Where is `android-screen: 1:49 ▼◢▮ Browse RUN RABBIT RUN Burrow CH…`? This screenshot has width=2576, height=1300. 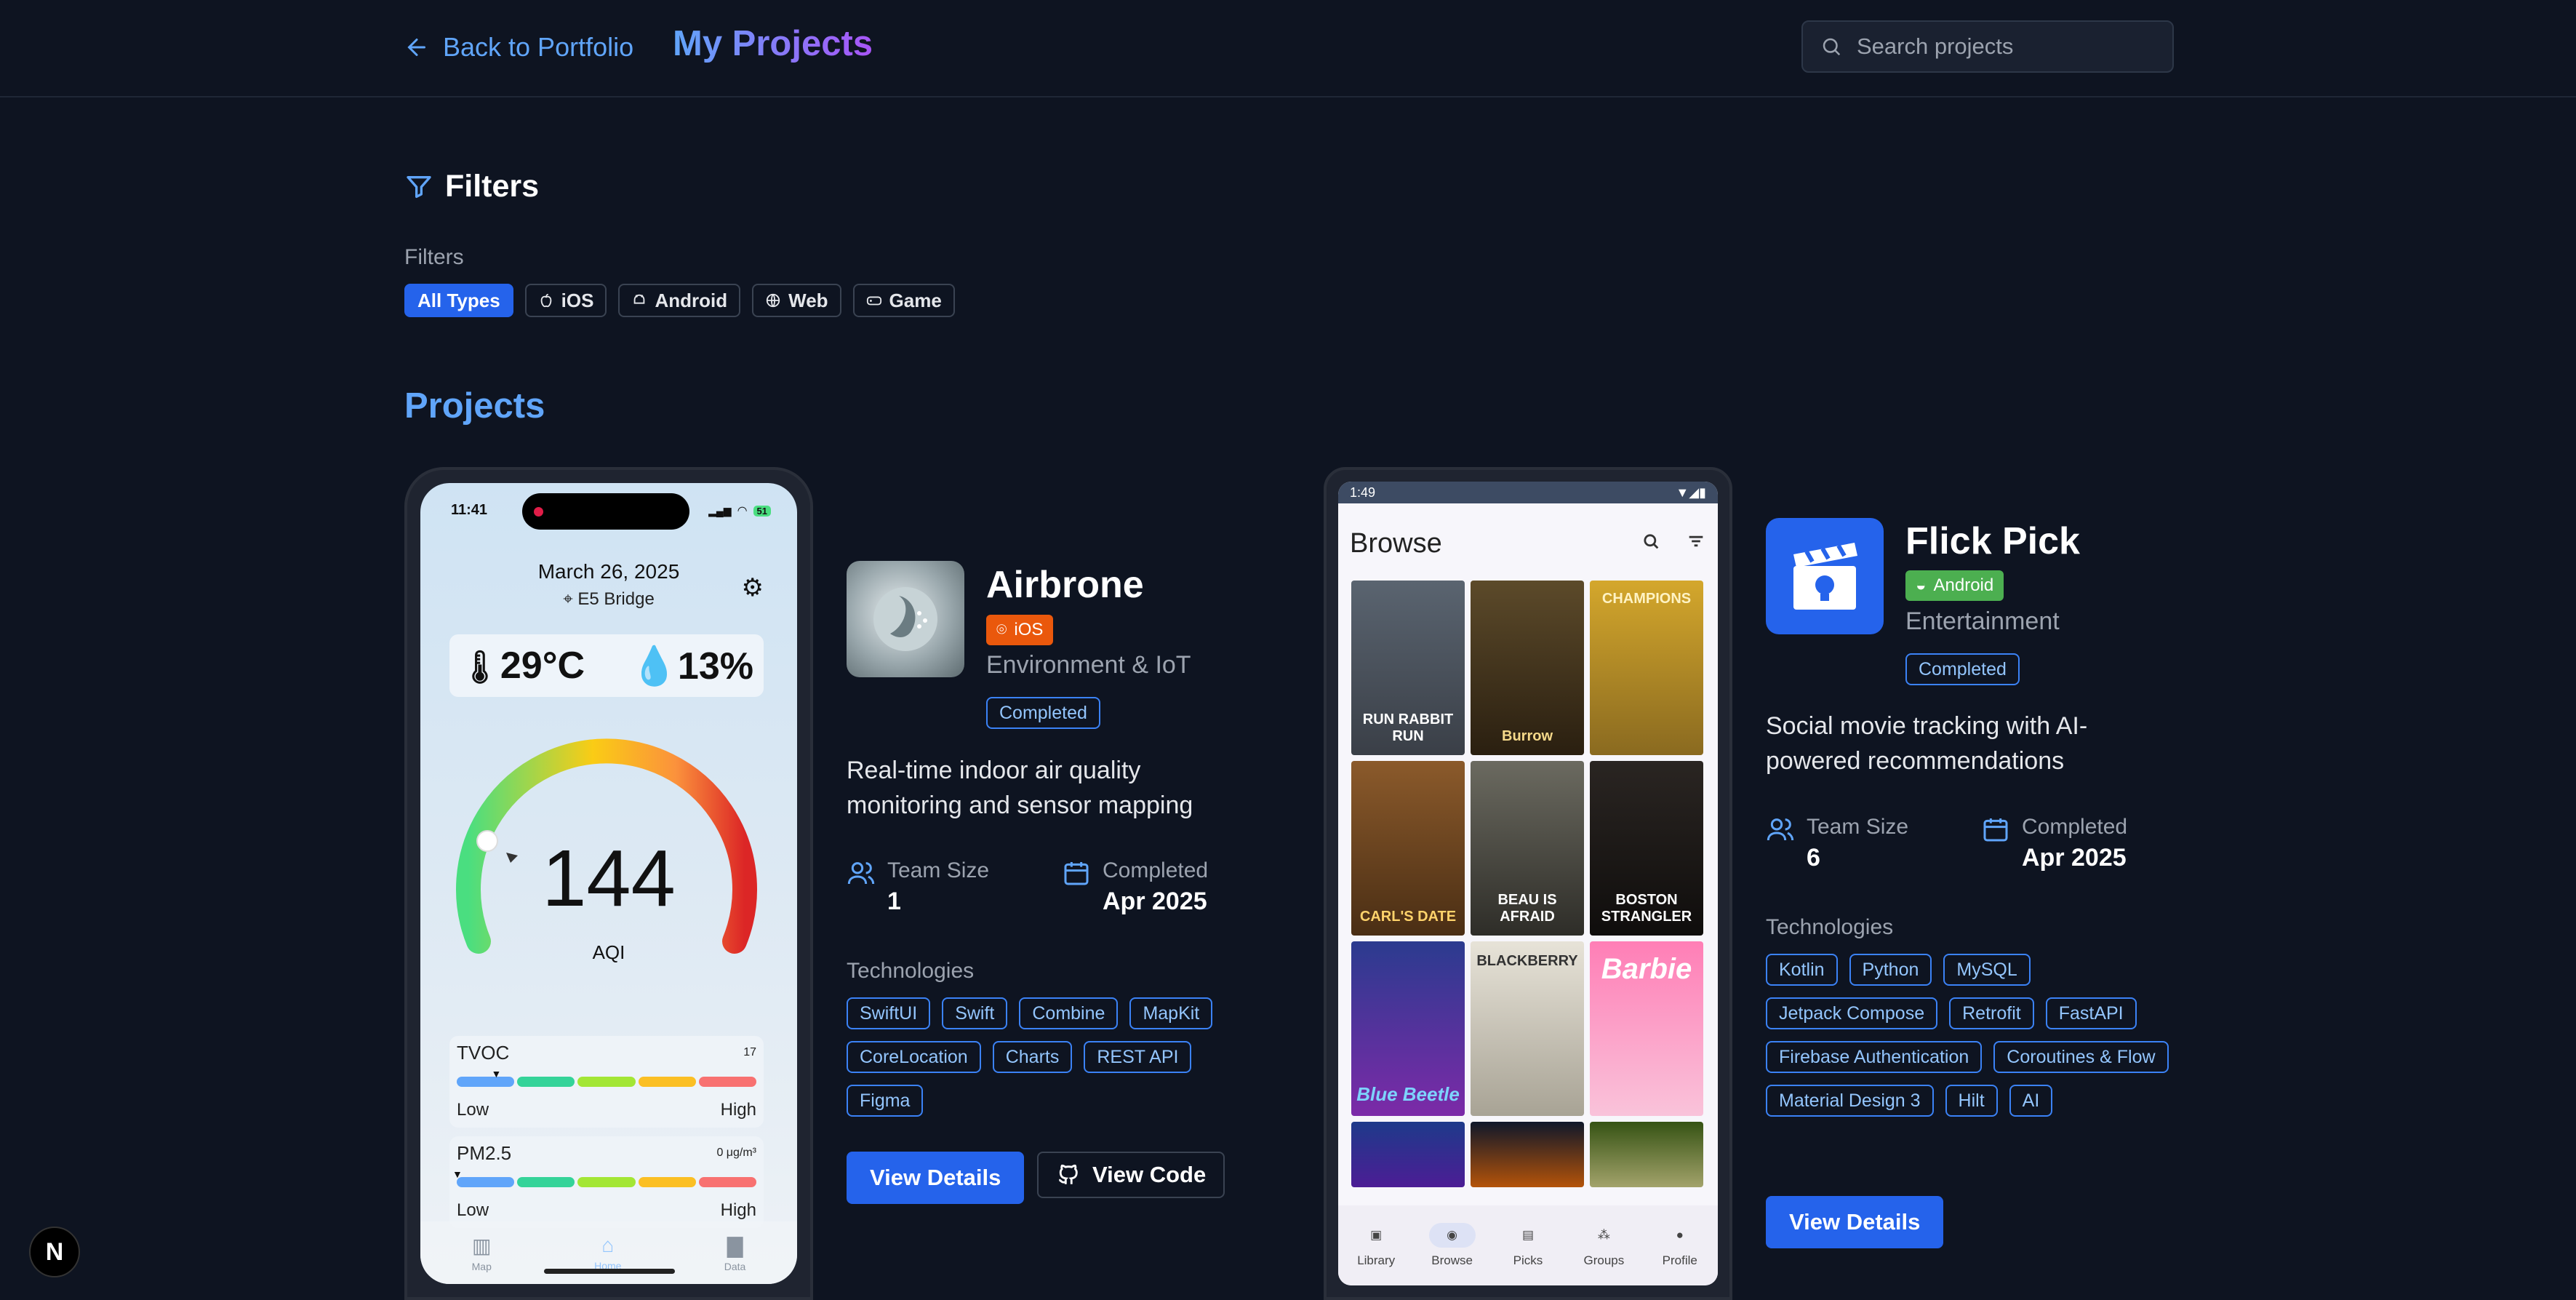 android-screen: 1:49 ▼◢▮ Browse RUN RABBIT RUN Burrow CH… is located at coordinates (1528, 883).